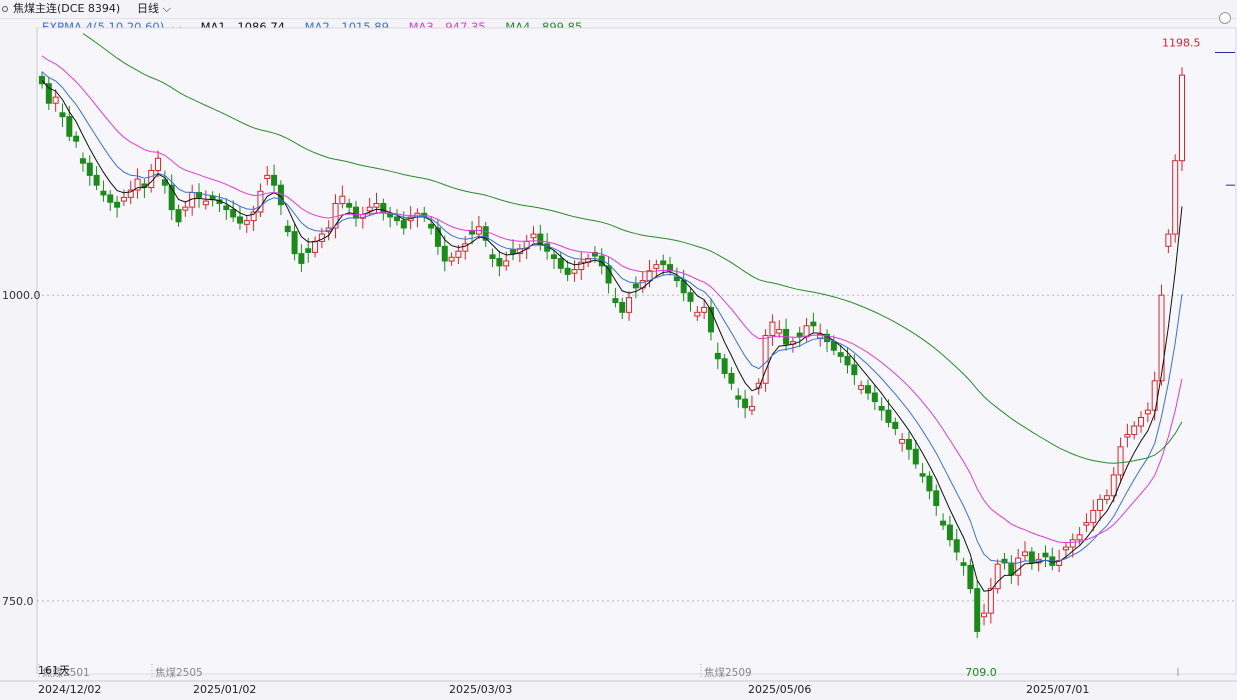 This screenshot has width=1237, height=700. Describe the element at coordinates (179, 672) in the screenshot. I see `contract-label: 焦煤2505` at that location.